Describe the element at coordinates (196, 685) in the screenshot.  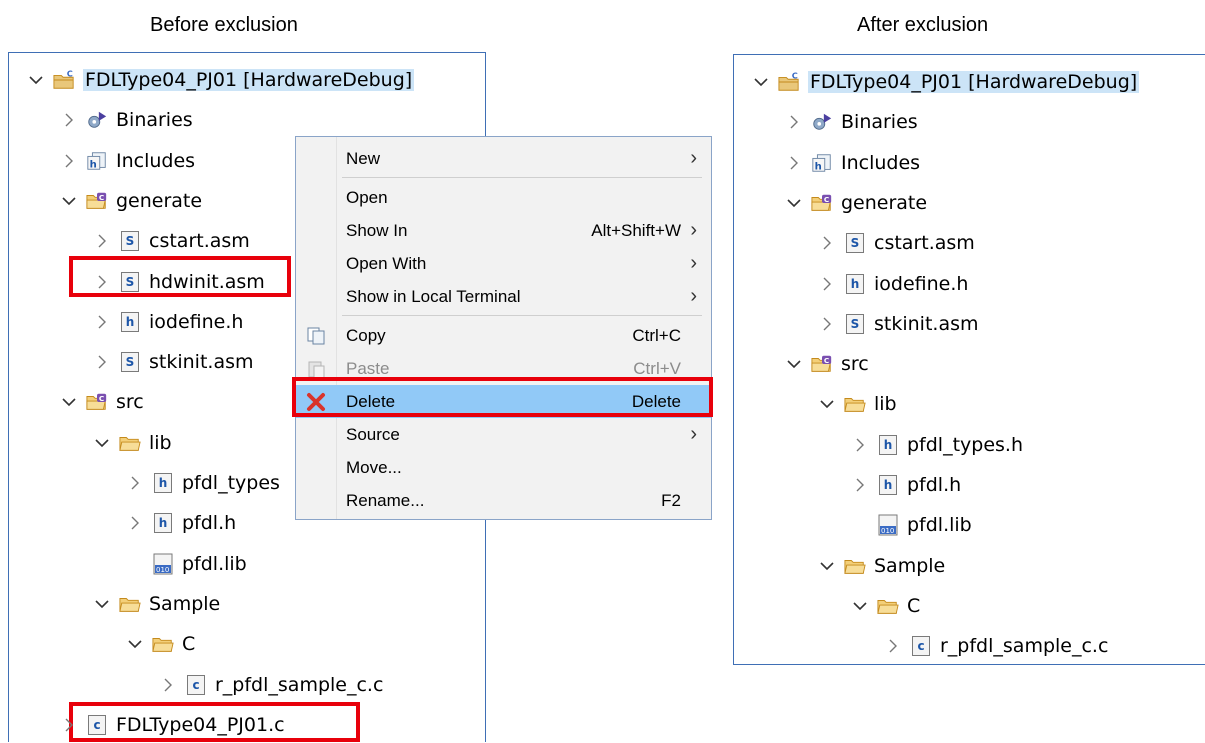
I see `c-file-icon: c` at that location.